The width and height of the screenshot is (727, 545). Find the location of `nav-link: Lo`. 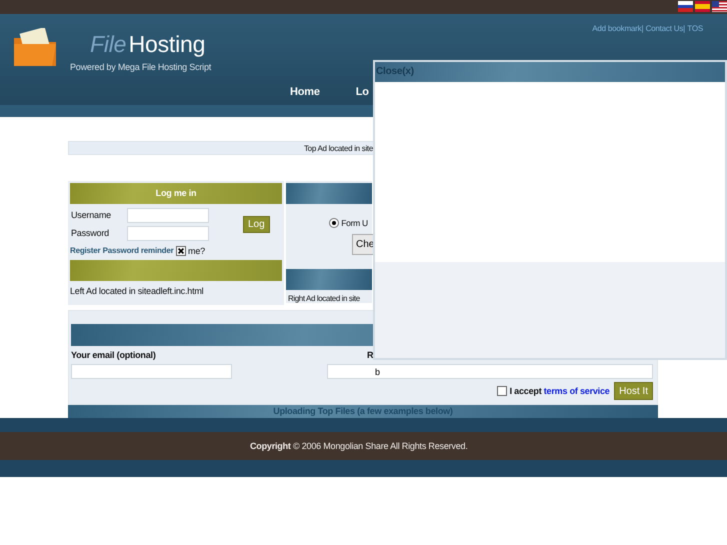

nav-link: Lo is located at coordinates (362, 92).